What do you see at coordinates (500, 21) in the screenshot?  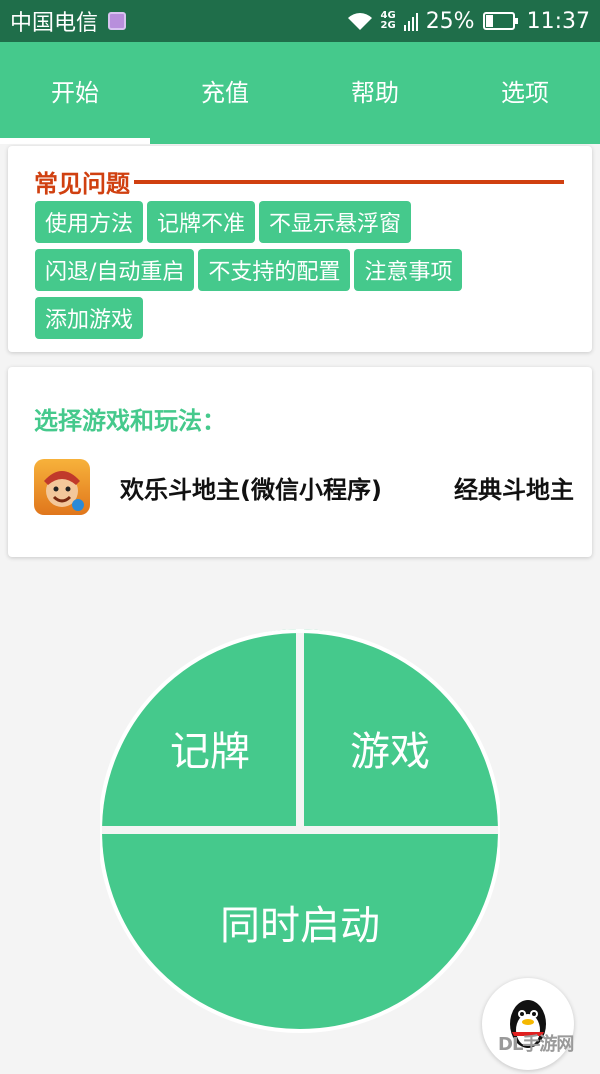 I see `battery-icon` at bounding box center [500, 21].